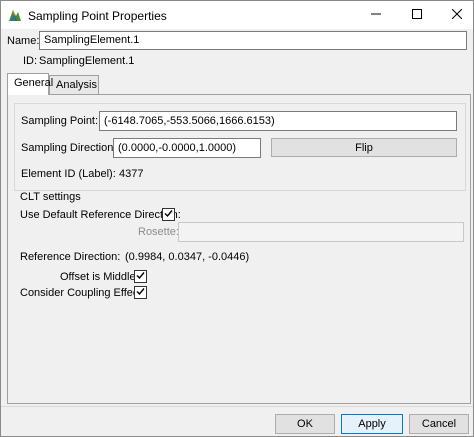 This screenshot has height=437, width=474. Describe the element at coordinates (278, 121) in the screenshot. I see `sampling-point-field: (-6148.7065,-553.5066,1666.6153)` at that location.